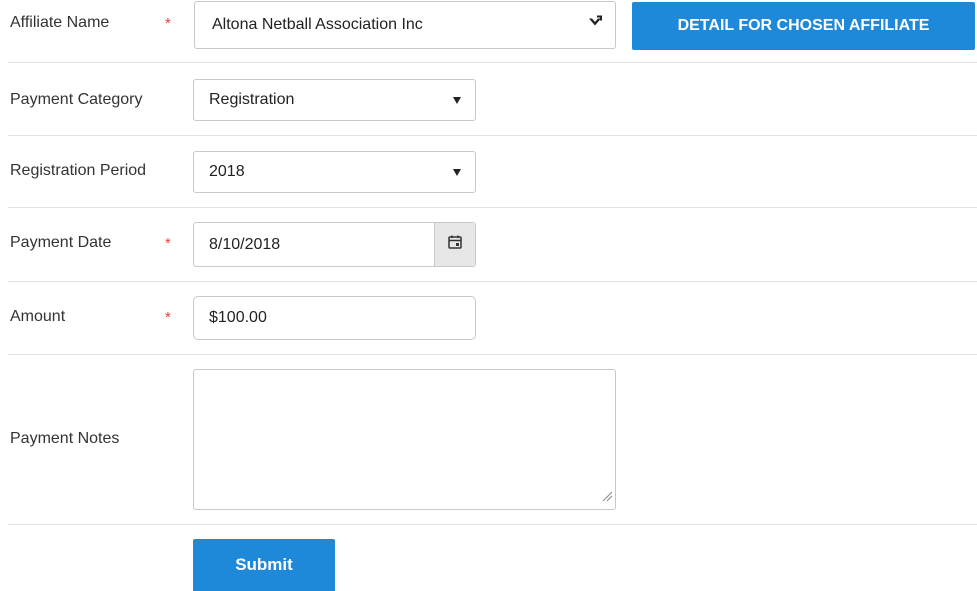 Image resolution: width=977 pixels, height=591 pixels. I want to click on payment-category-select: Registration, so click(334, 100).